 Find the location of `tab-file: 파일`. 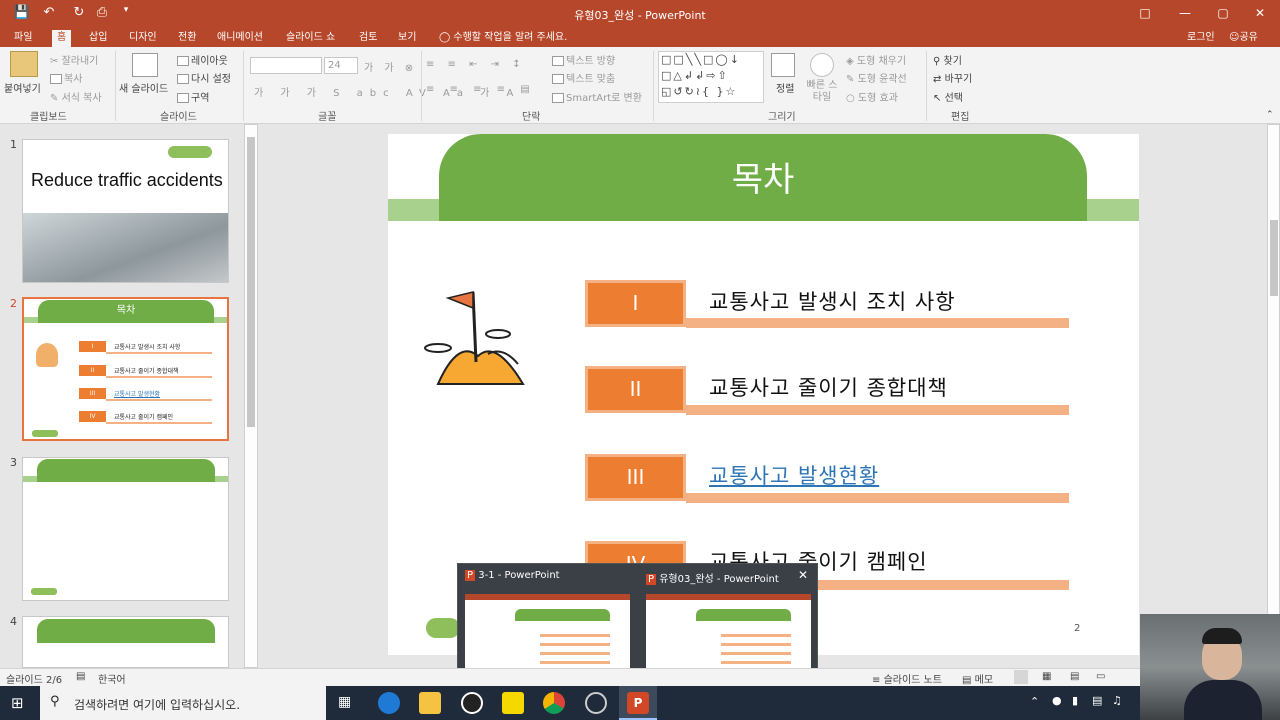

tab-file: 파일 is located at coordinates (23, 38).